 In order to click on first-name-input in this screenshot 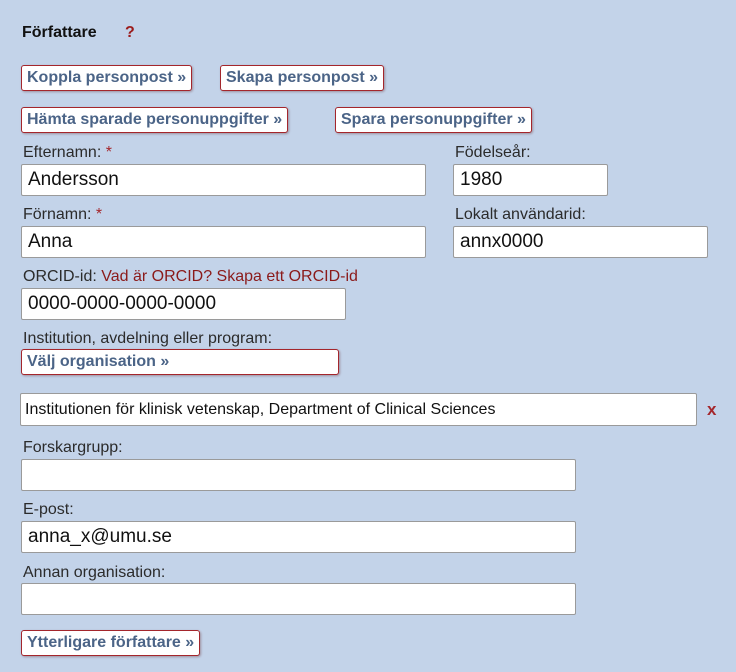, I will do `click(223, 242)`.